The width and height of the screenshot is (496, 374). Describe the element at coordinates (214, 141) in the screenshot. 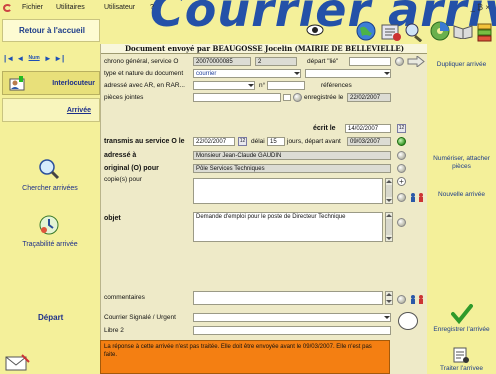

I see `transmis-field: 22/02/2007` at that location.